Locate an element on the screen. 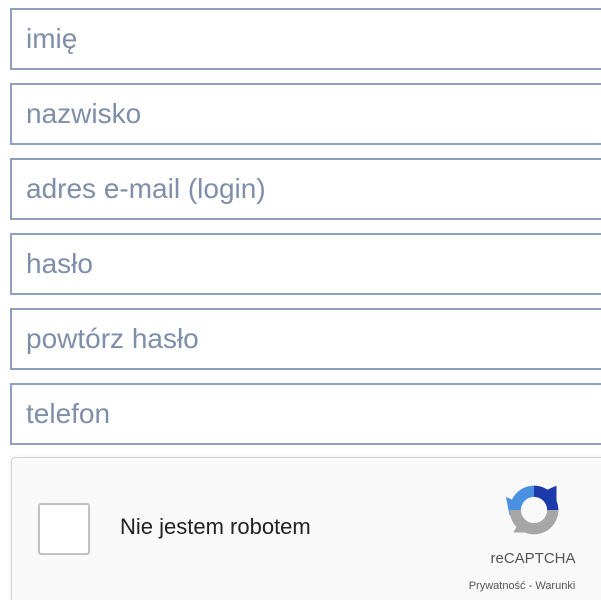 This screenshot has width=601, height=600. recaptcha-checkbox is located at coordinates (64, 529).